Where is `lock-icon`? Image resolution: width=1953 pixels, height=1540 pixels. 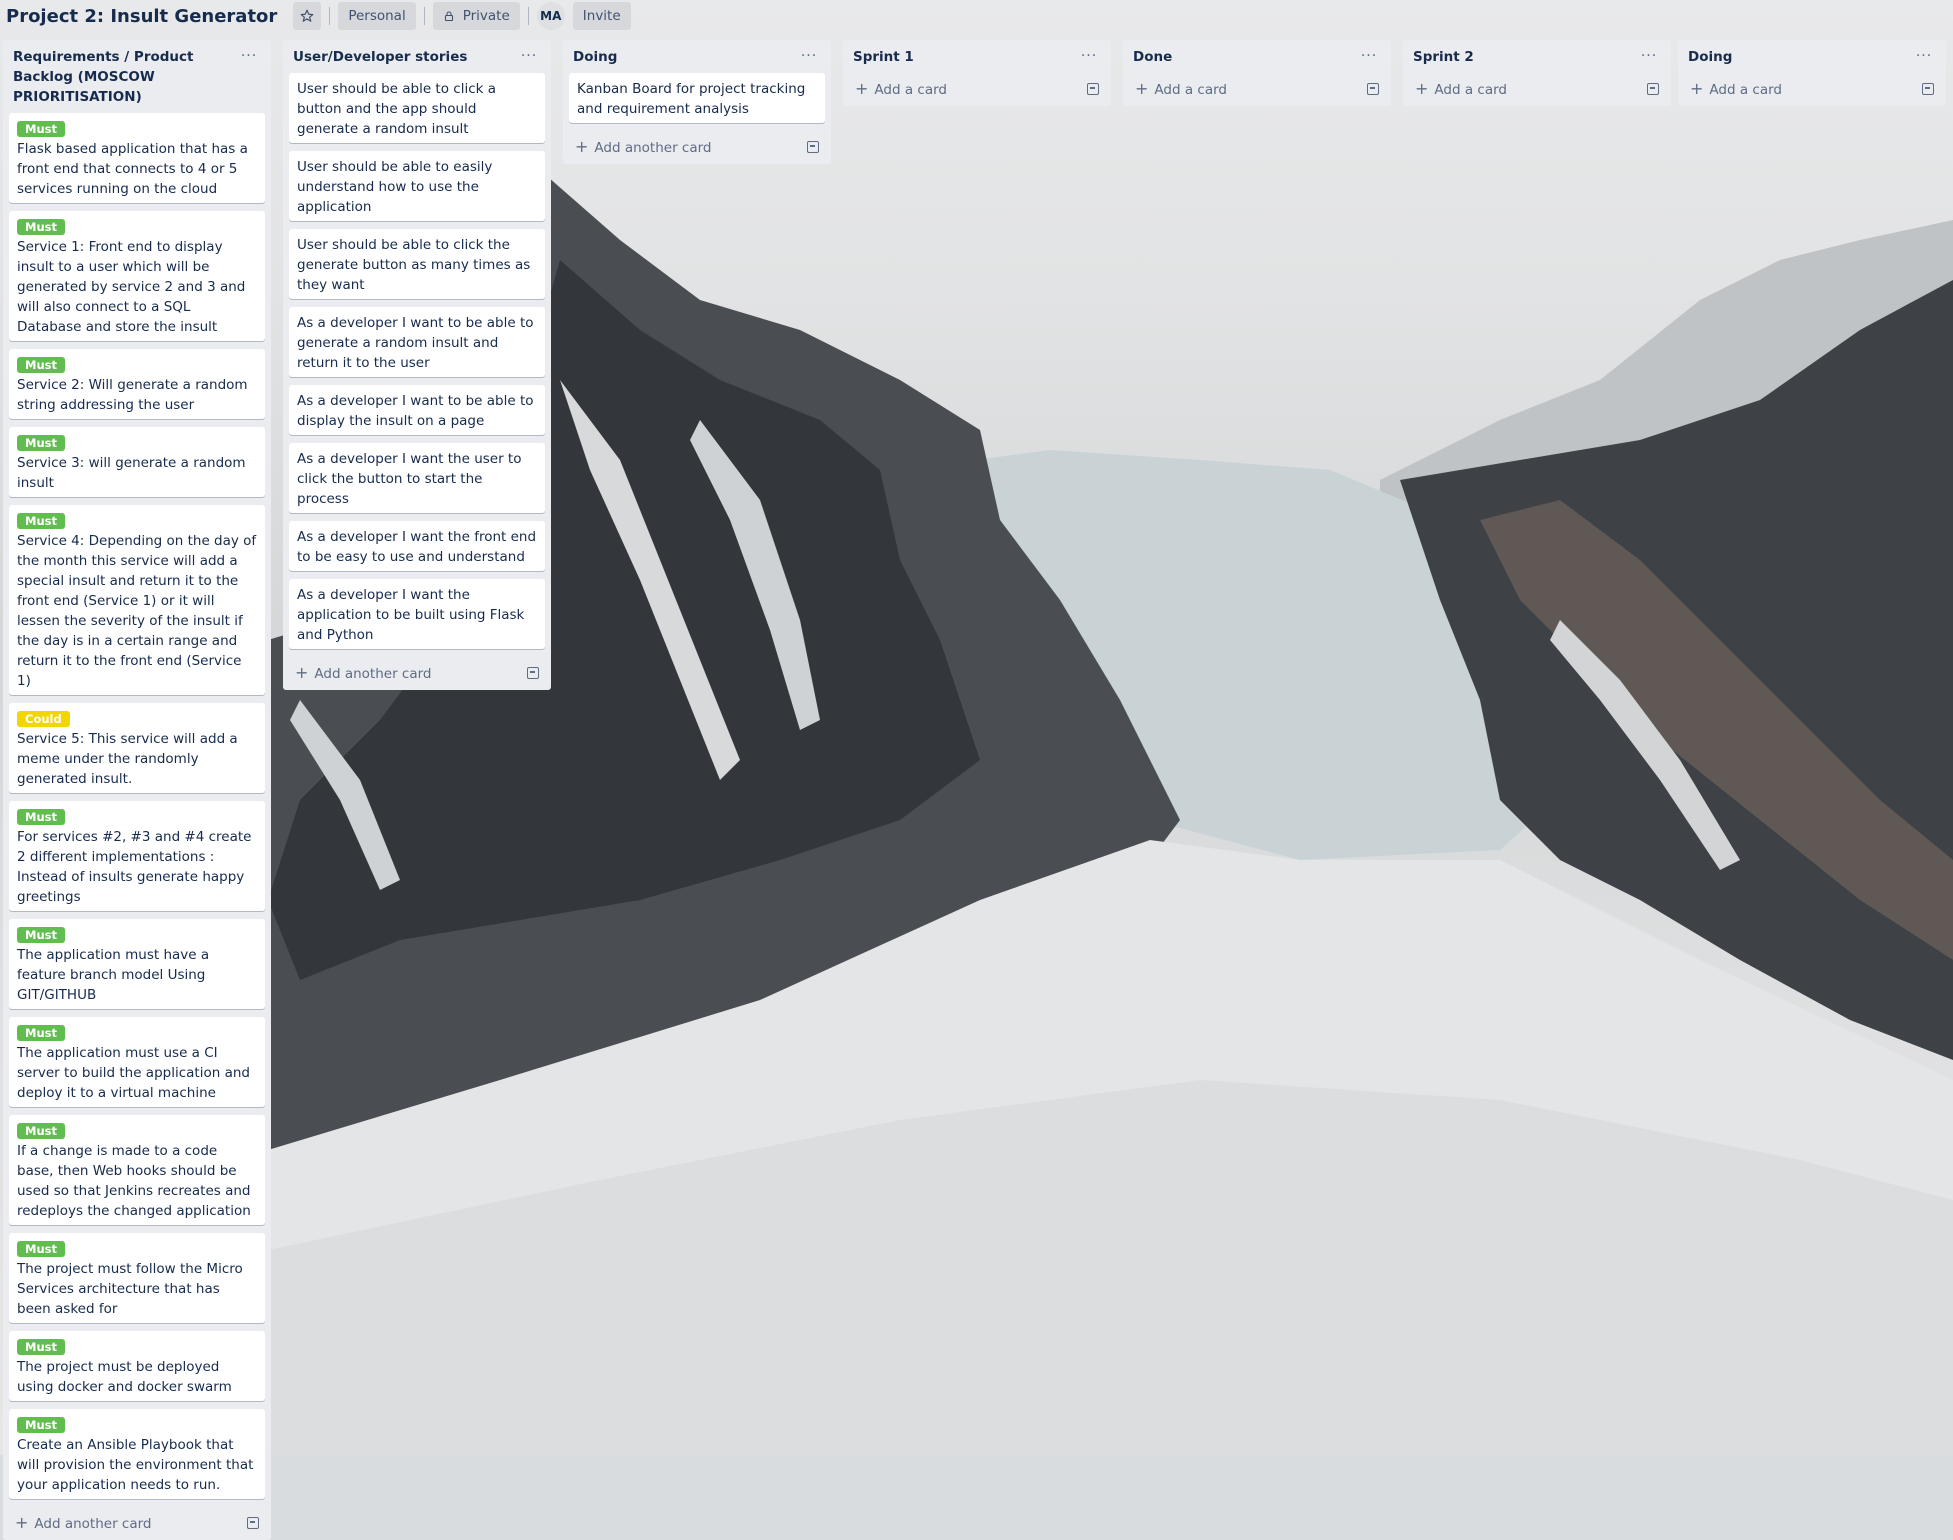 lock-icon is located at coordinates (448, 16).